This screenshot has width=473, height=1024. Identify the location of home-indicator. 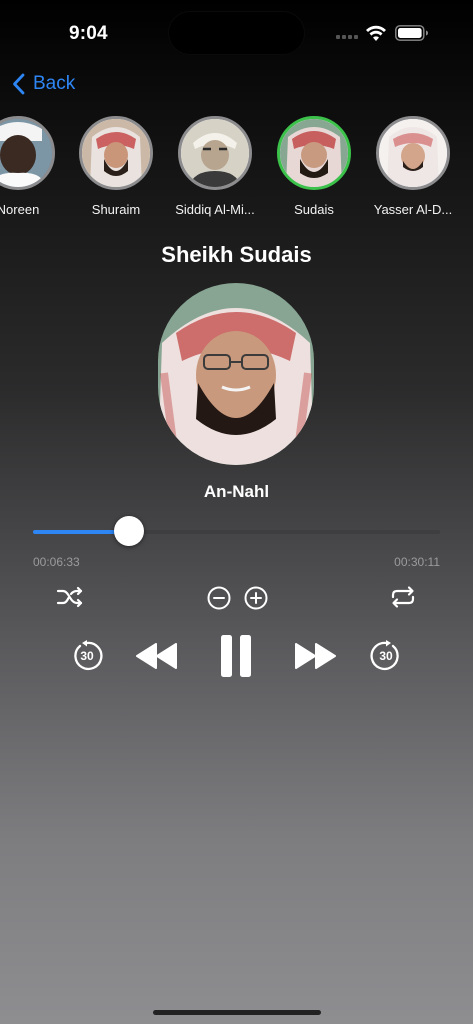
(237, 1012).